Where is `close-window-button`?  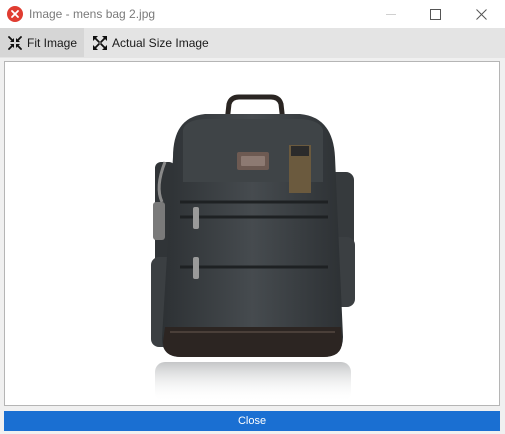
close-window-button is located at coordinates (481, 14).